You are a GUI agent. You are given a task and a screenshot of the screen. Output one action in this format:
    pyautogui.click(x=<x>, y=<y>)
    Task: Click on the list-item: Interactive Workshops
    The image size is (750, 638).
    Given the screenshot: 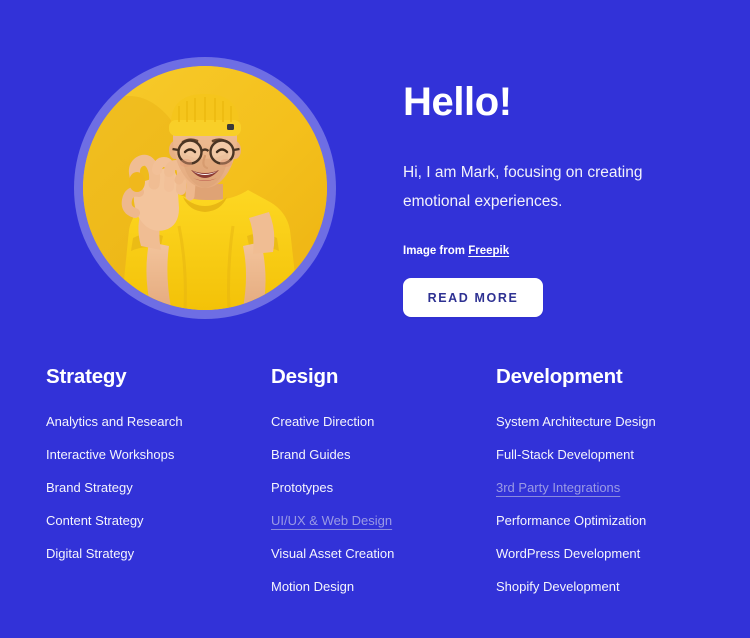 What is the action you would take?
    pyautogui.click(x=135, y=454)
    